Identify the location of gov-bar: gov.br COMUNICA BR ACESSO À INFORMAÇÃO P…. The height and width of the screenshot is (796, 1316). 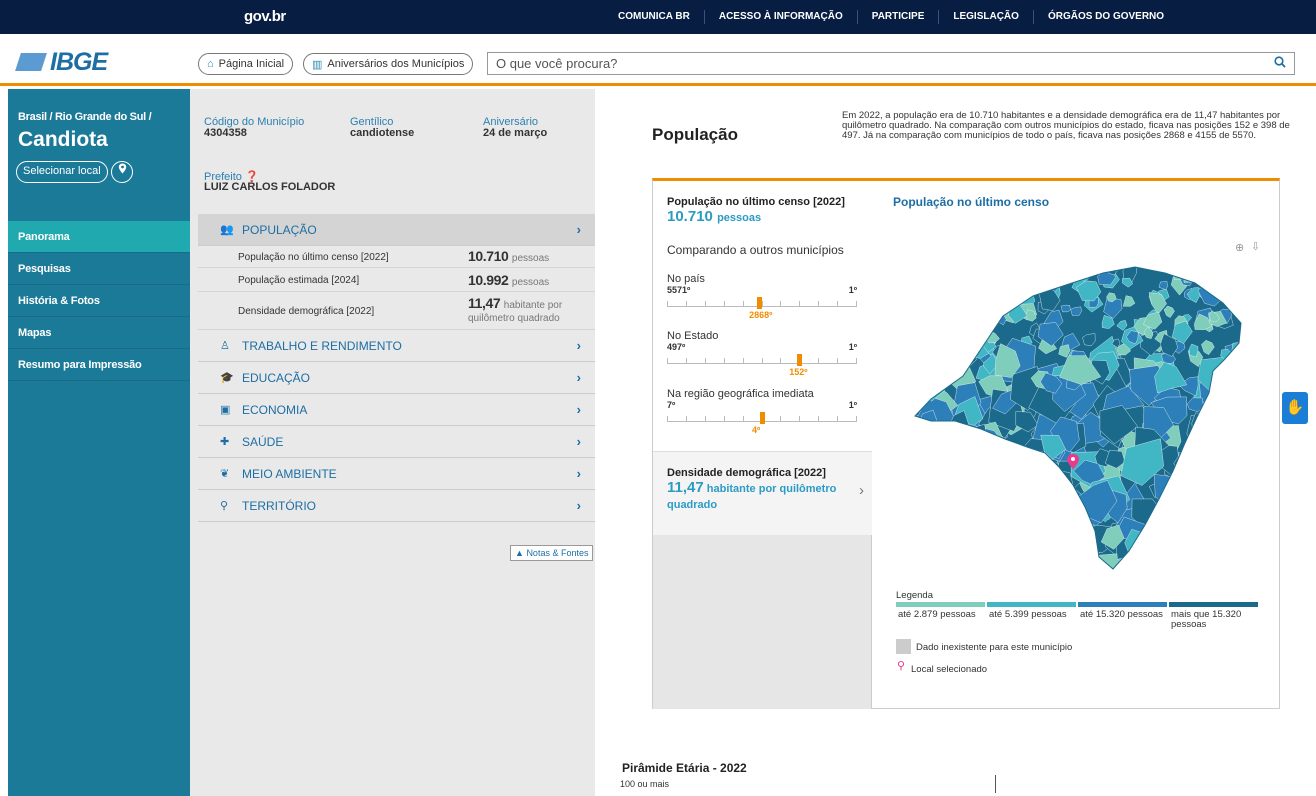
(658, 17).